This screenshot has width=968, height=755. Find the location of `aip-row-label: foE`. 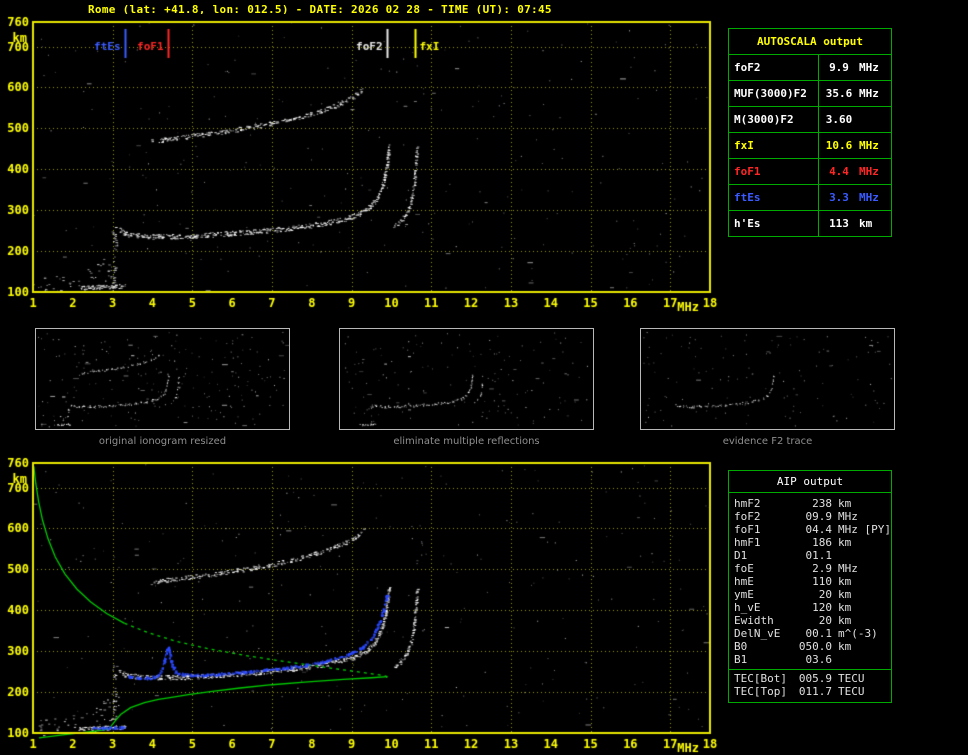

aip-row-label: foE is located at coordinates (744, 568).